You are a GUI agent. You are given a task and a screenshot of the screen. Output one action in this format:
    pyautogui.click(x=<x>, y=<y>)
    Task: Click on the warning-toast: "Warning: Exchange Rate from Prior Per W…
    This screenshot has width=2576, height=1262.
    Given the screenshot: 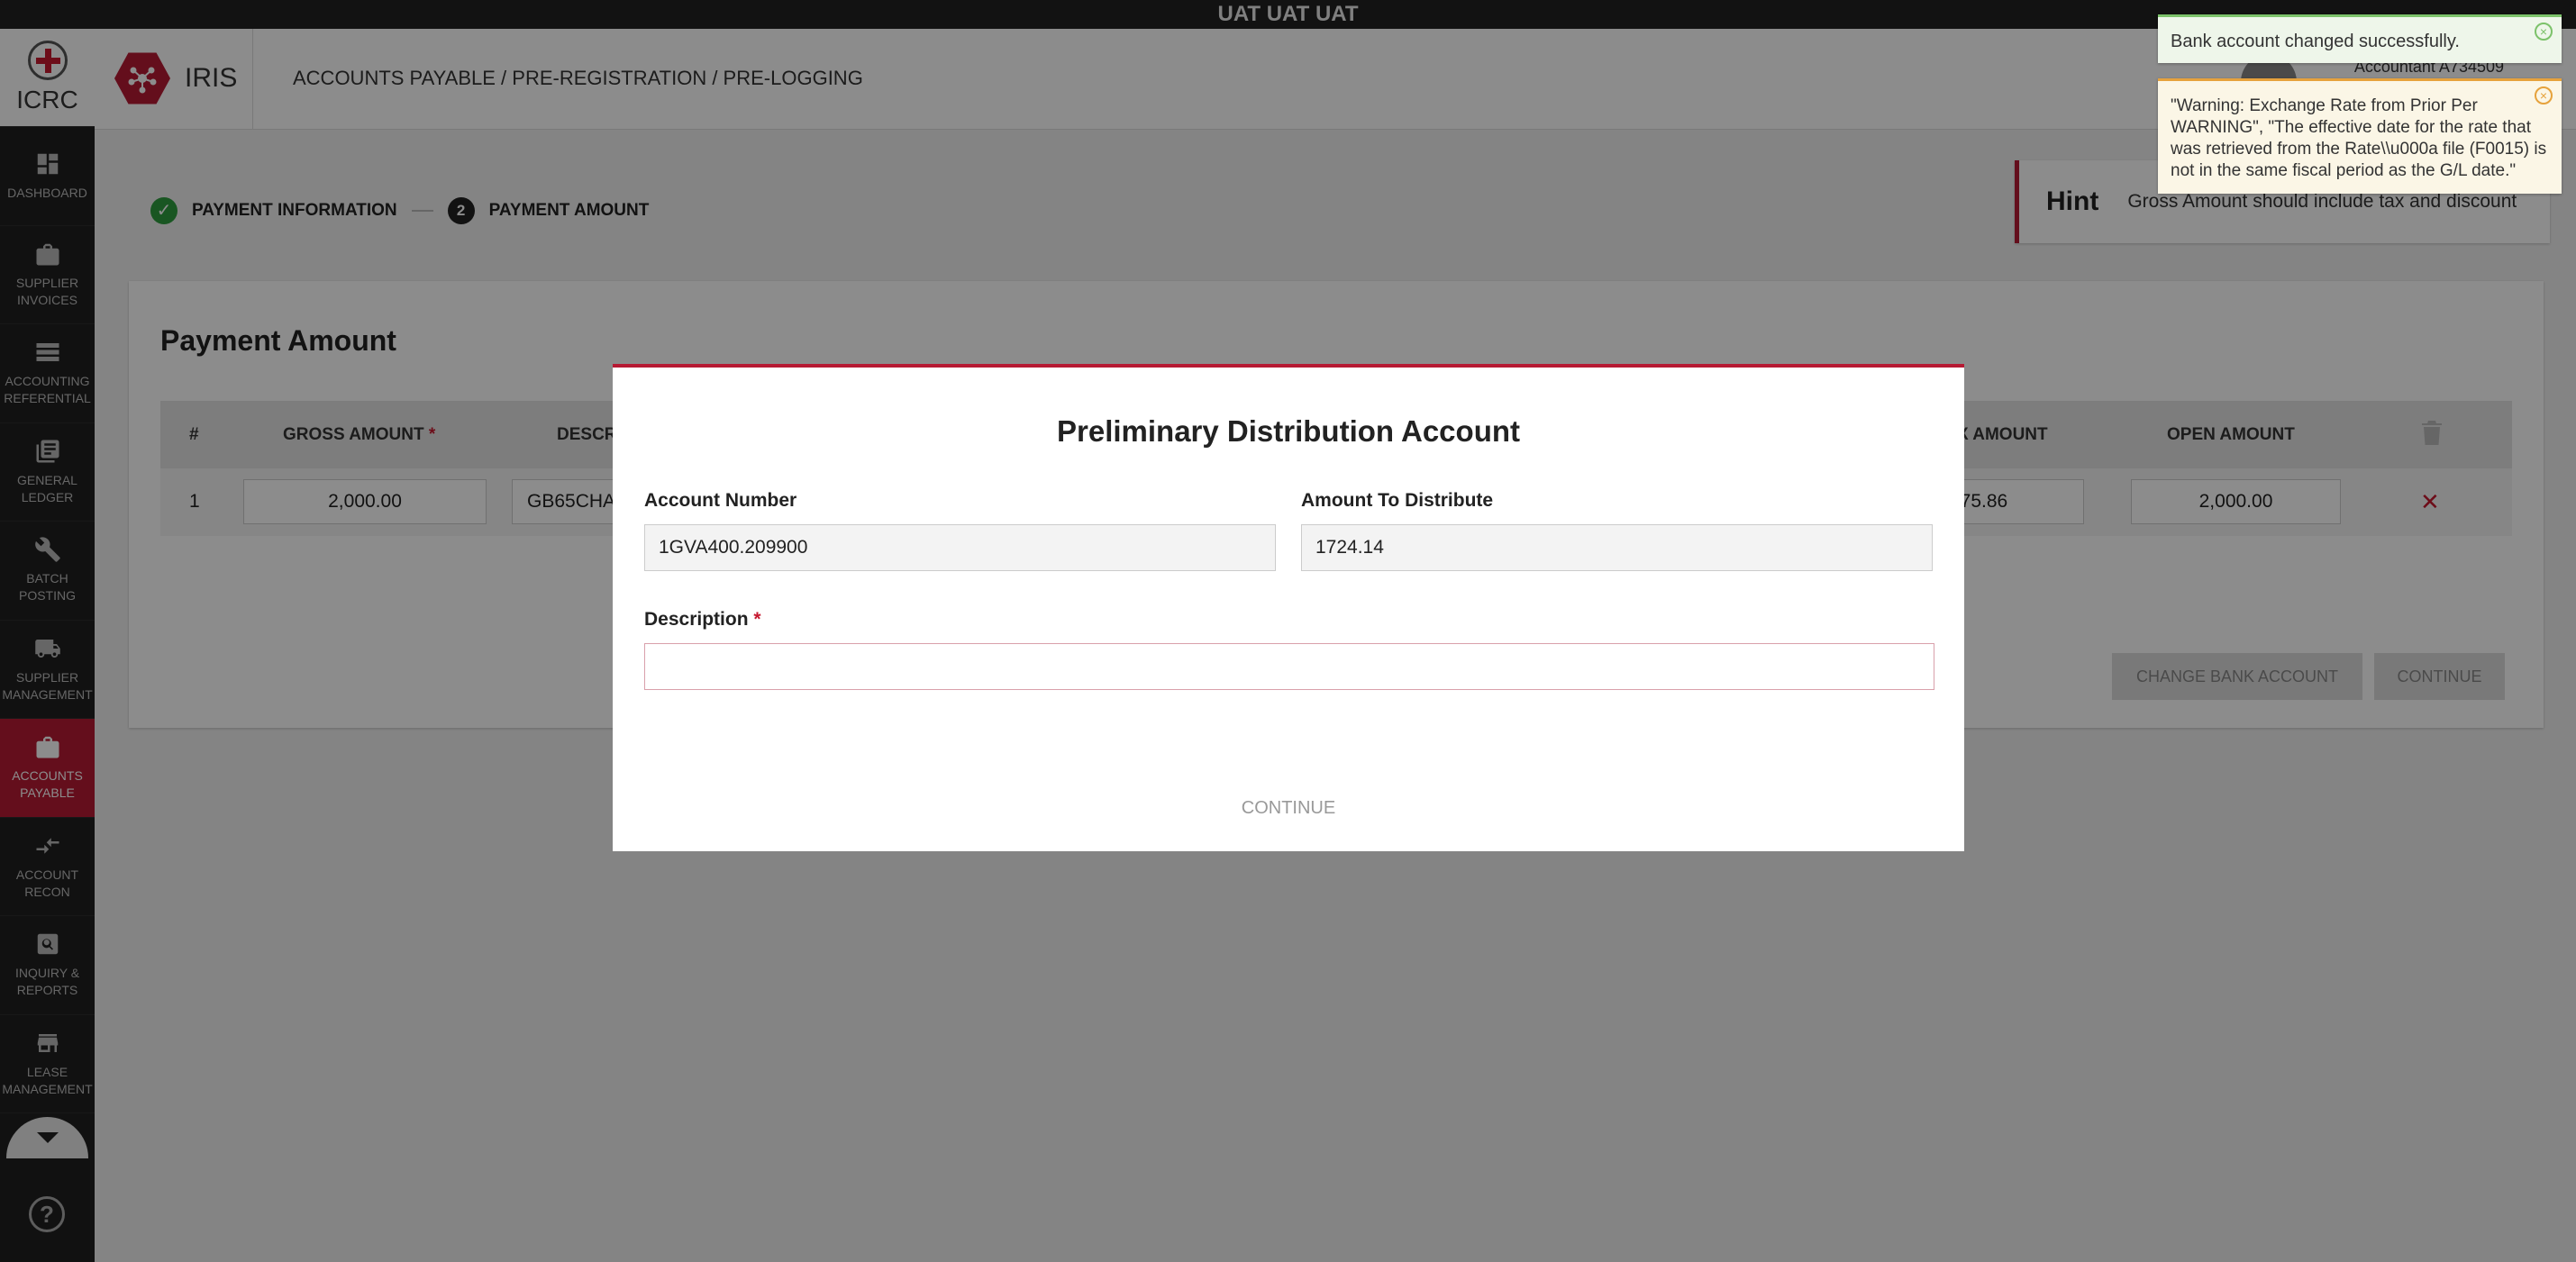 What is the action you would take?
    pyautogui.click(x=2360, y=136)
    